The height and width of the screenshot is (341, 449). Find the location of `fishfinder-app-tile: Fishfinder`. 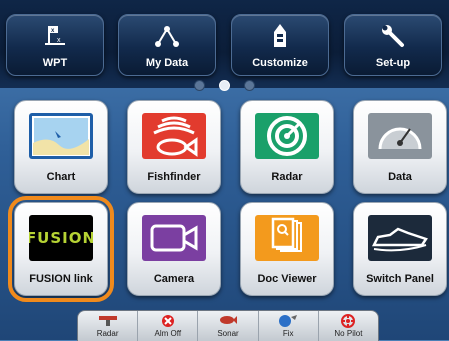

fishfinder-app-tile: Fishfinder is located at coordinates (174, 147).